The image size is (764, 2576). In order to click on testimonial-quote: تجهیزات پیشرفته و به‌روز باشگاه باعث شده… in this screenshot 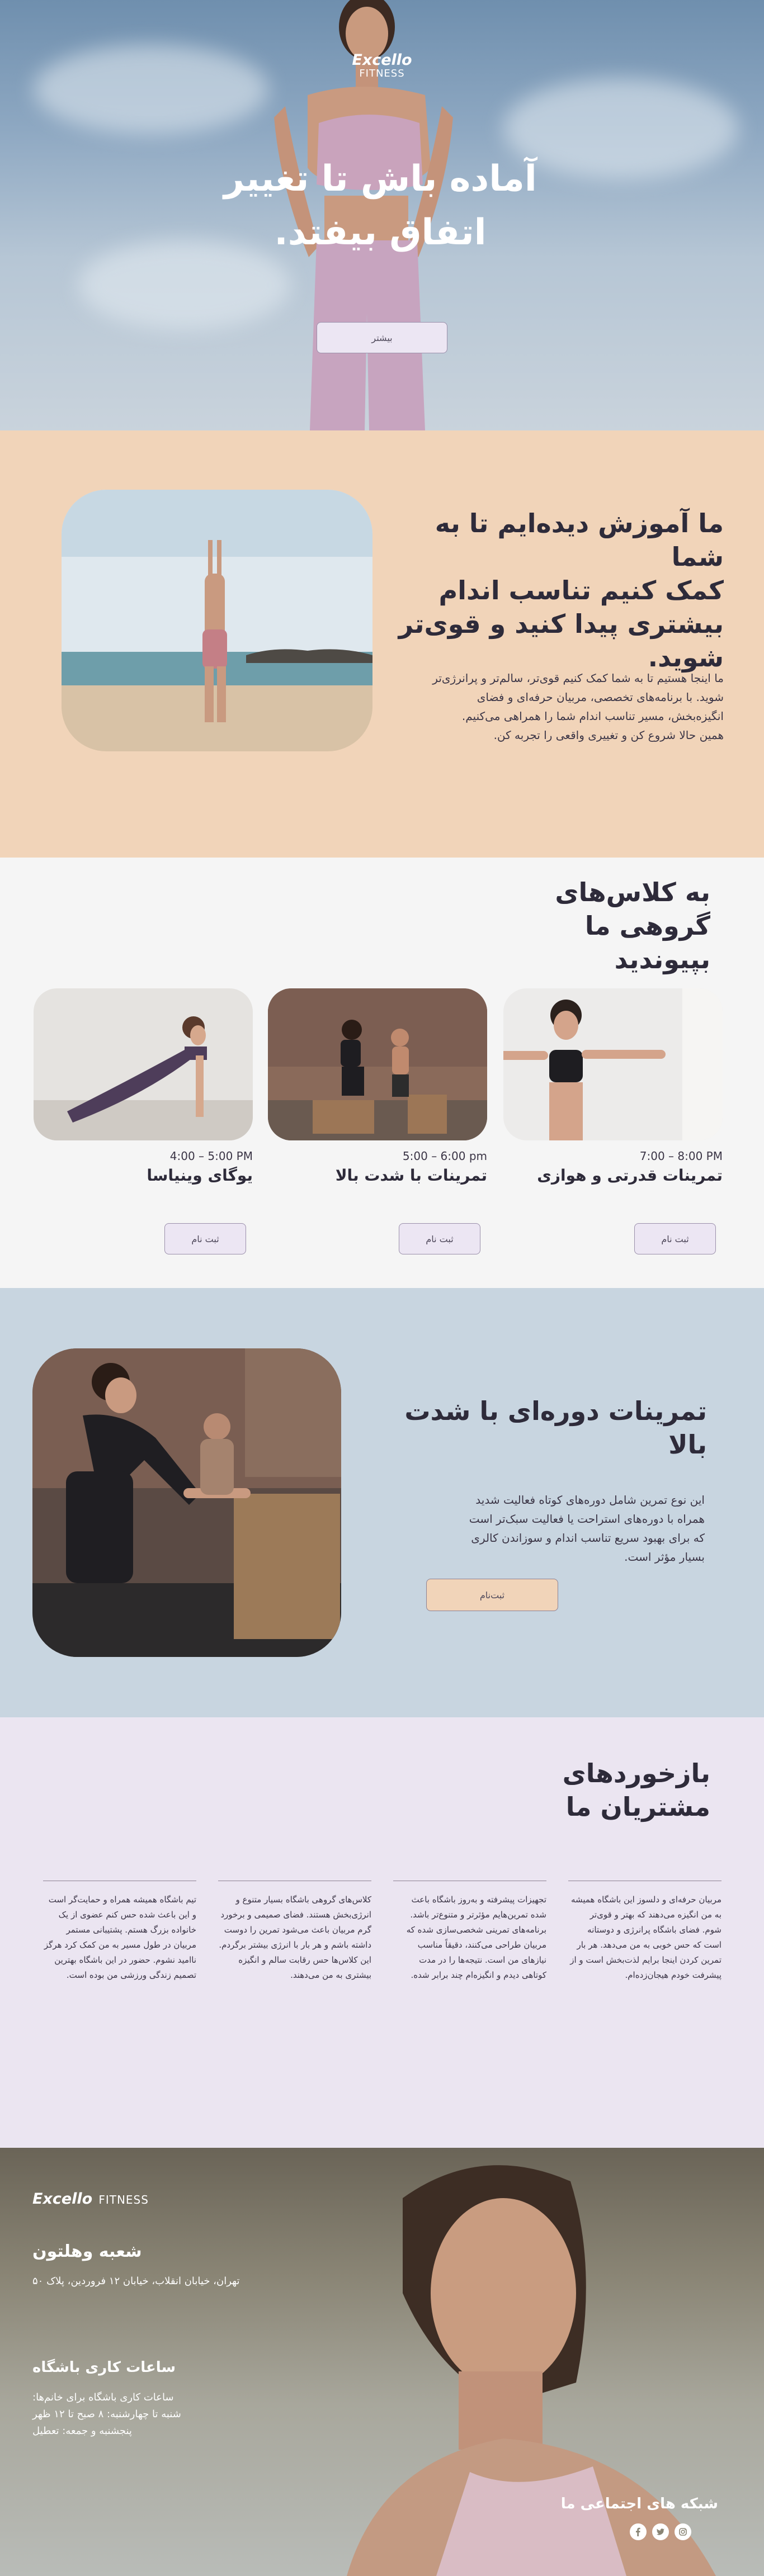, I will do `click(469, 1932)`.